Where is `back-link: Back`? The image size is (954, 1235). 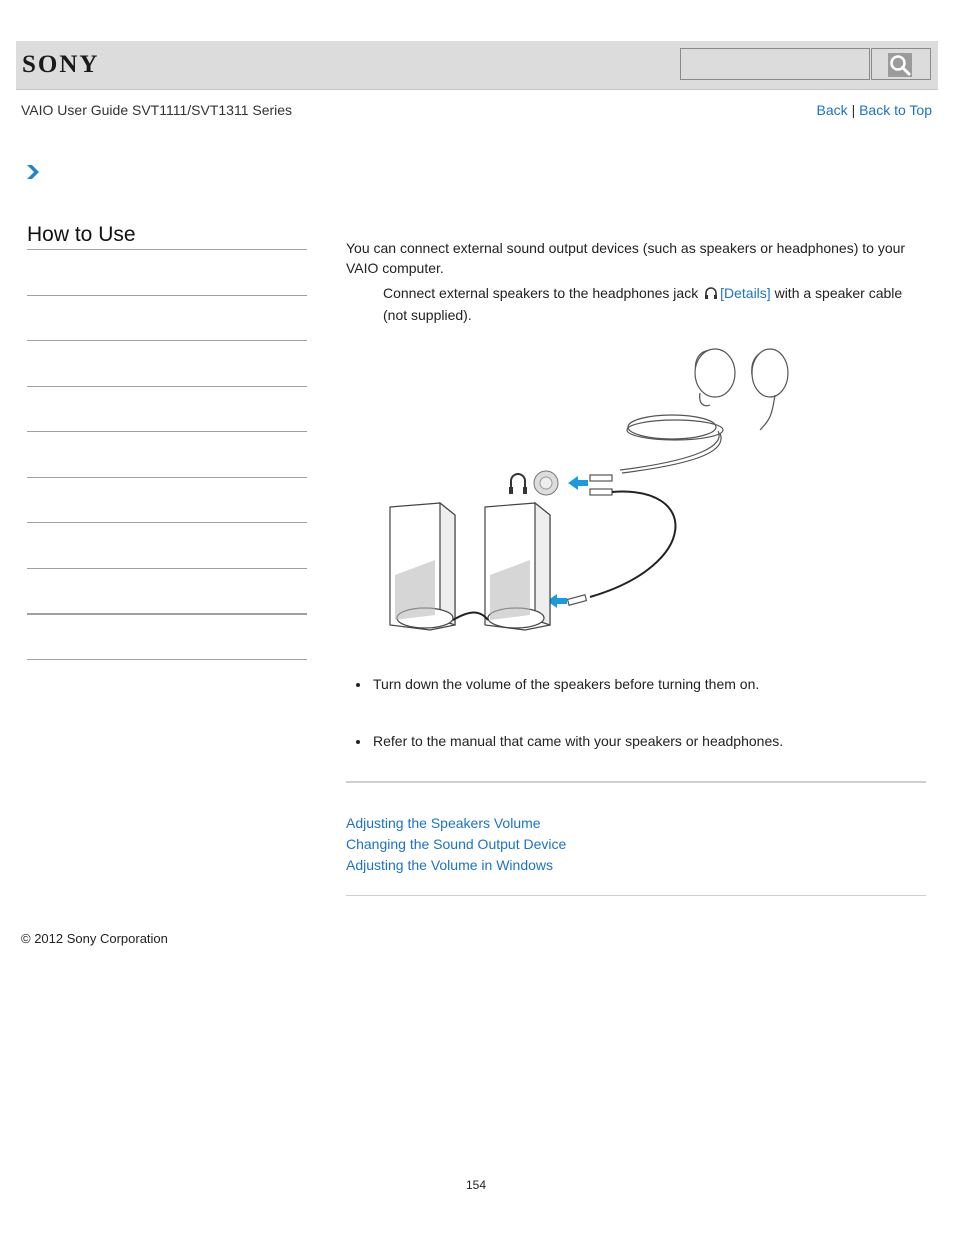 back-link: Back is located at coordinates (832, 110).